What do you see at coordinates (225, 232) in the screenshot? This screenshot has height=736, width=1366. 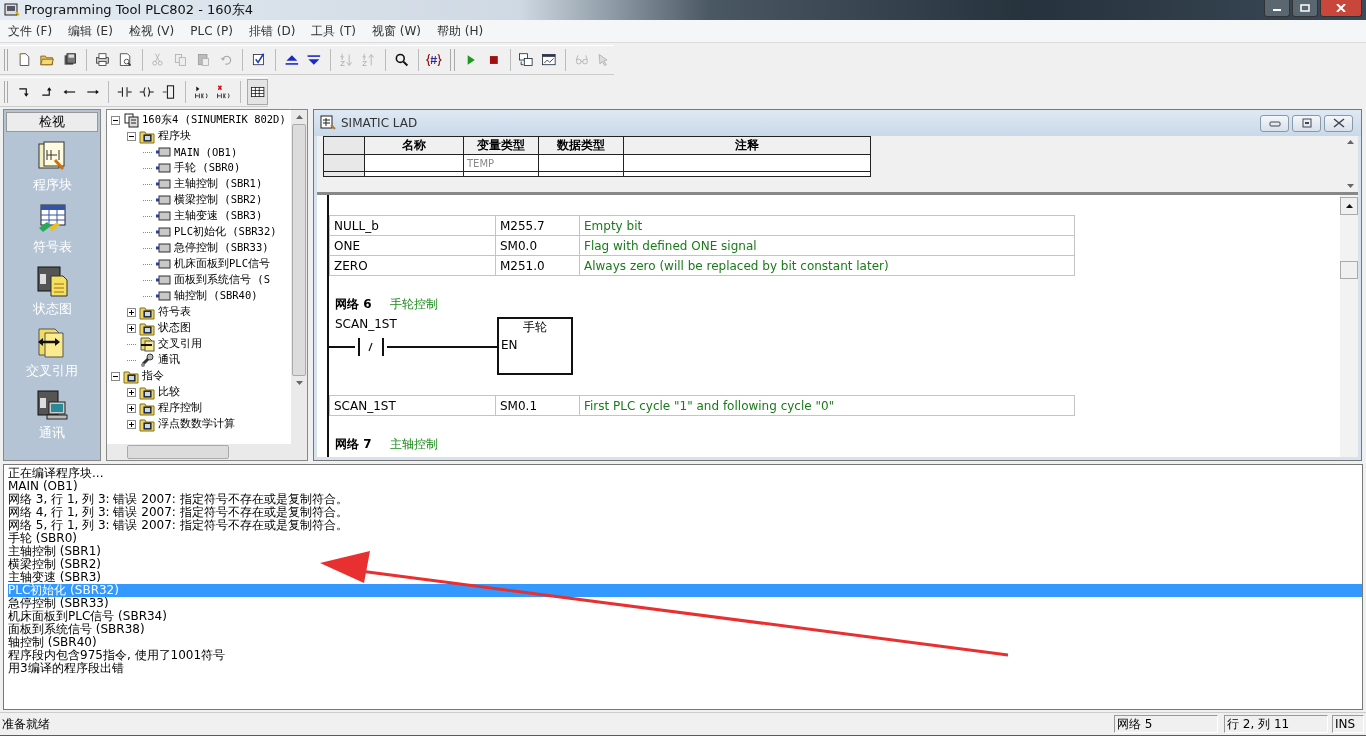 I see `tree-item: PLC初始化 (SBR32)` at bounding box center [225, 232].